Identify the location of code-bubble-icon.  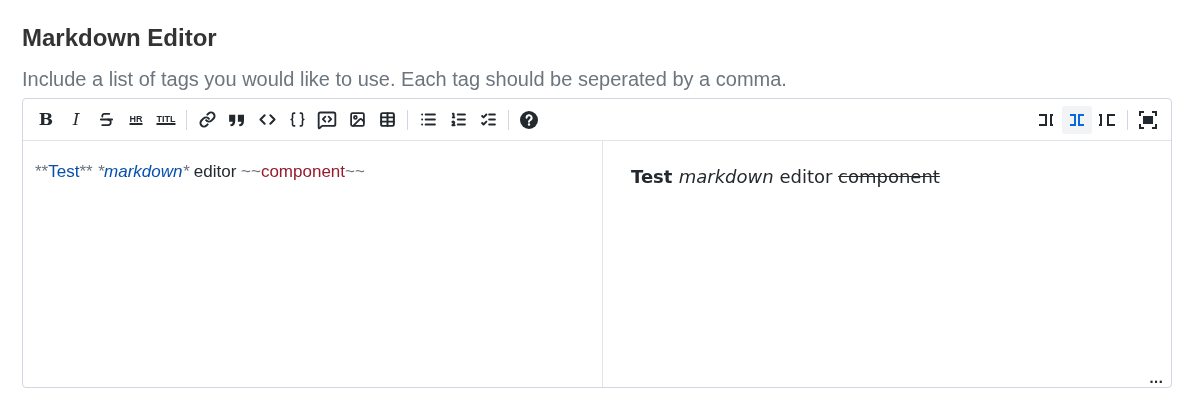
(327, 119).